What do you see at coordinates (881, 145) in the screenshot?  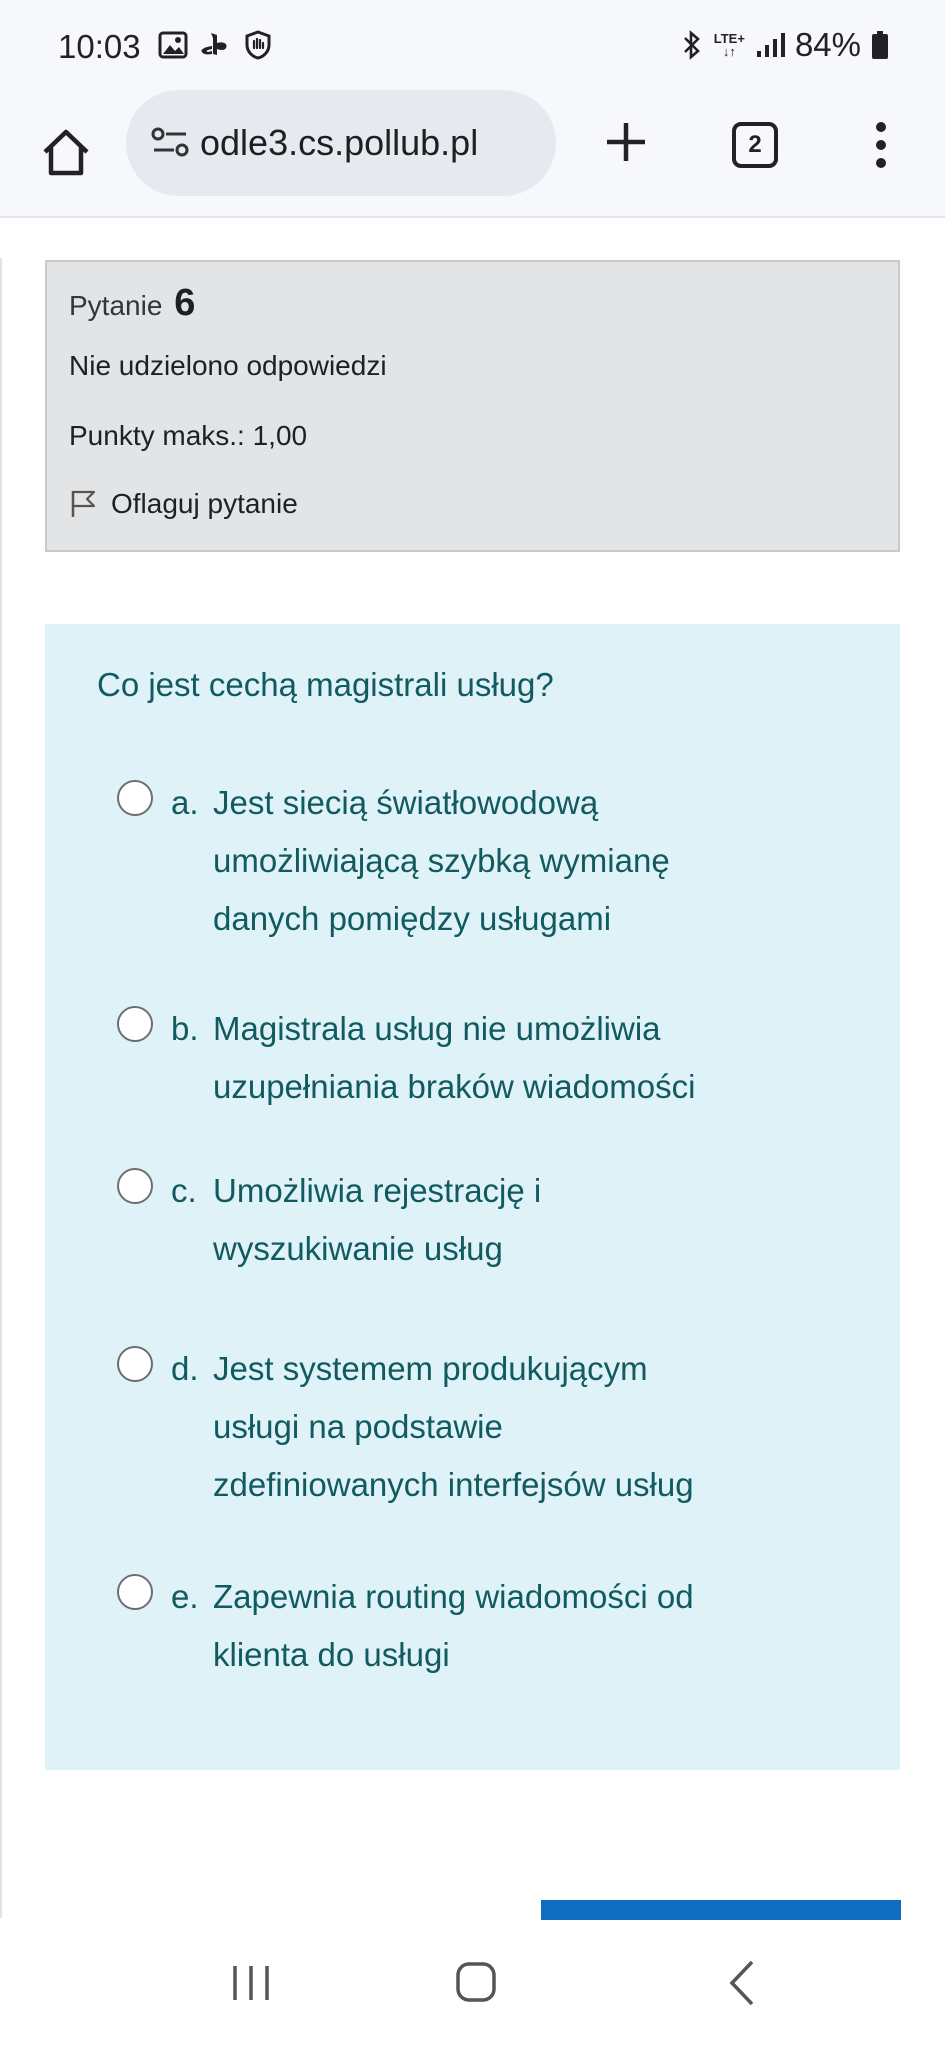 I see `more-menu-icon` at bounding box center [881, 145].